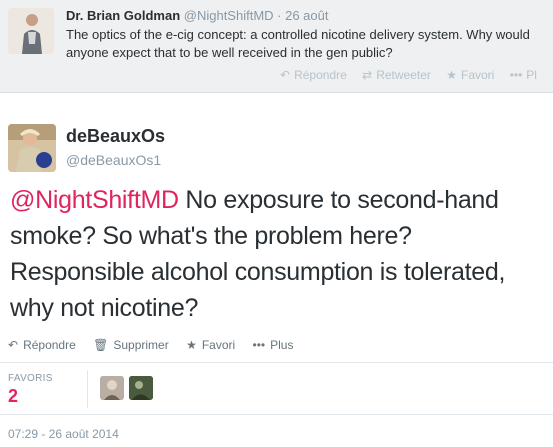  Describe the element at coordinates (63, 434) in the screenshot. I see `tweet-timestamp: 07:29 - 26 août 2014` at that location.